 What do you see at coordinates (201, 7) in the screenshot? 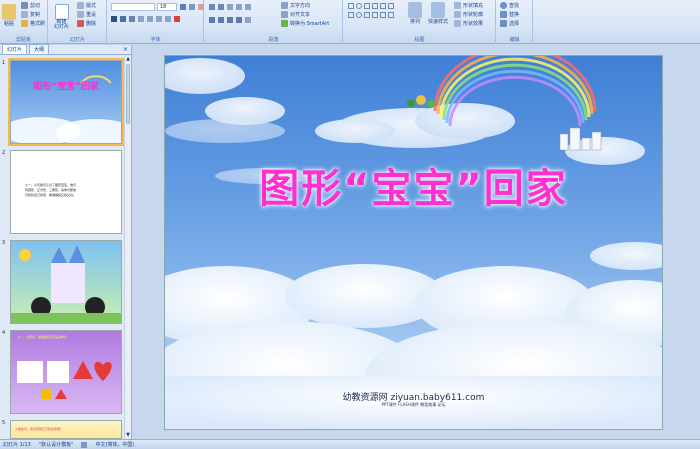
I see `clear-format-icon` at bounding box center [201, 7].